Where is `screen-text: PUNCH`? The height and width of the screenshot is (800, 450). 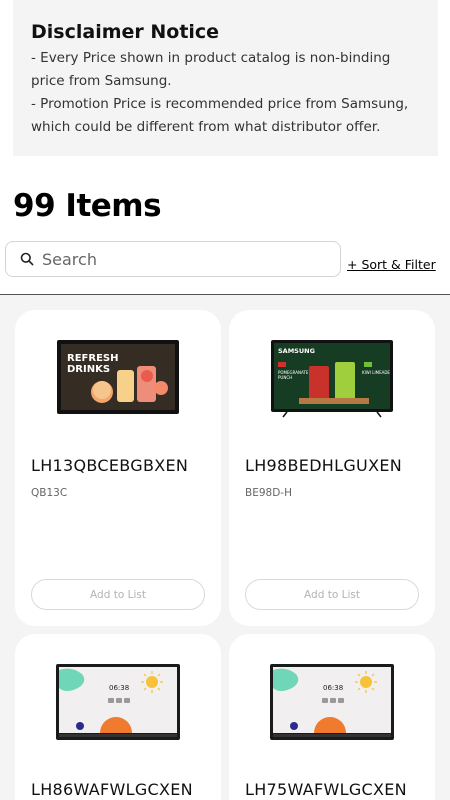 screen-text: PUNCH is located at coordinates (285, 377).